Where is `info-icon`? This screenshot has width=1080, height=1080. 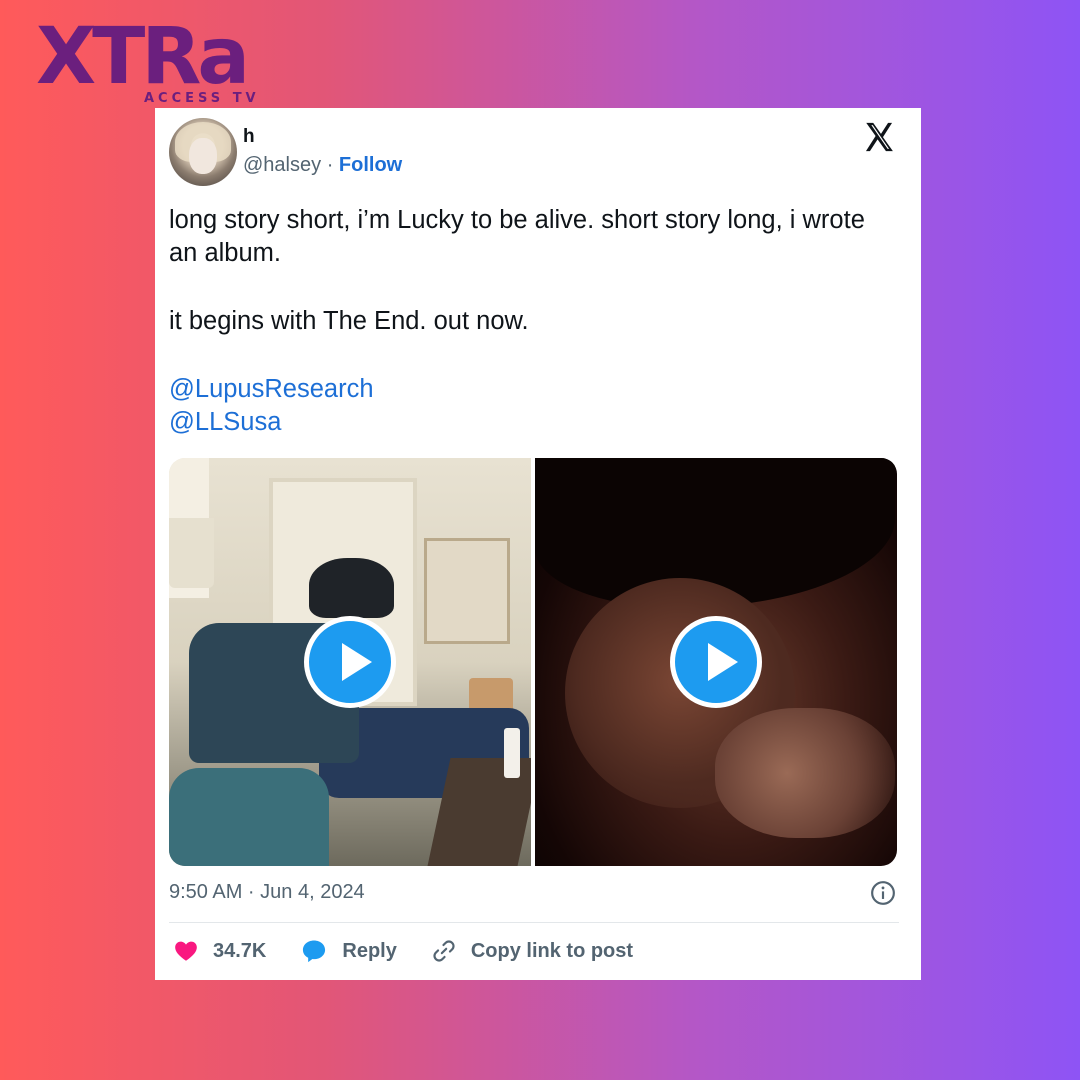
info-icon is located at coordinates (883, 893).